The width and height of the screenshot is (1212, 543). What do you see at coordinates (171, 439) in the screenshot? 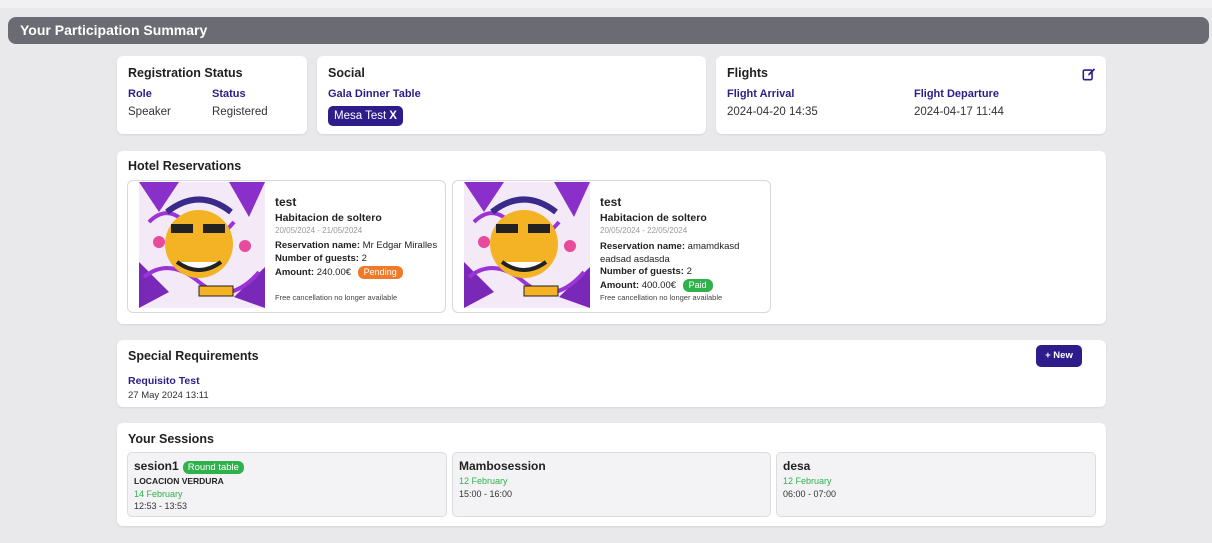
I see `your-sessions-title: Your Sessions` at bounding box center [171, 439].